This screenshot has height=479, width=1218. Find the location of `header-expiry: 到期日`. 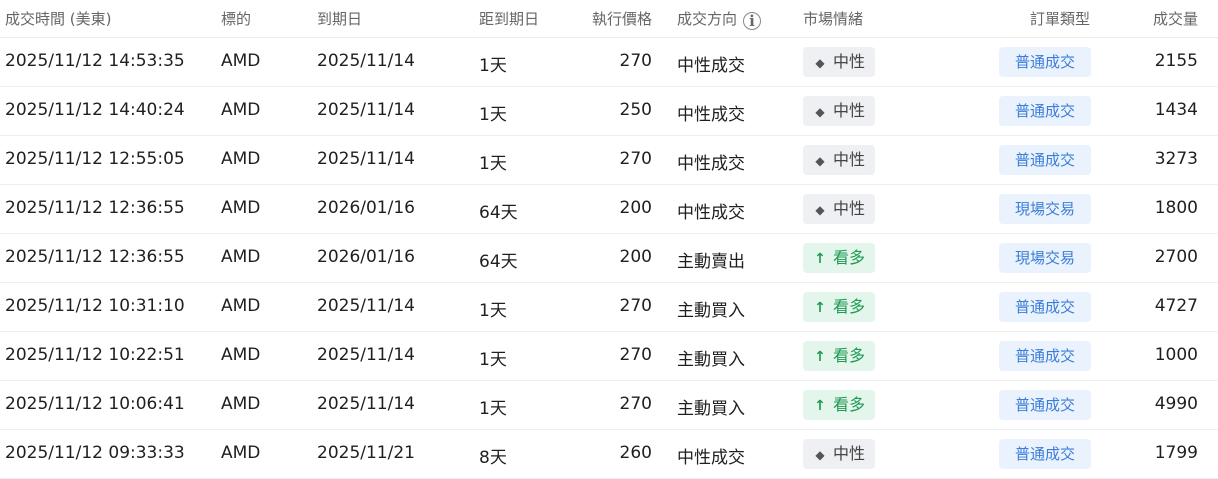

header-expiry: 到期日 is located at coordinates (339, 18).